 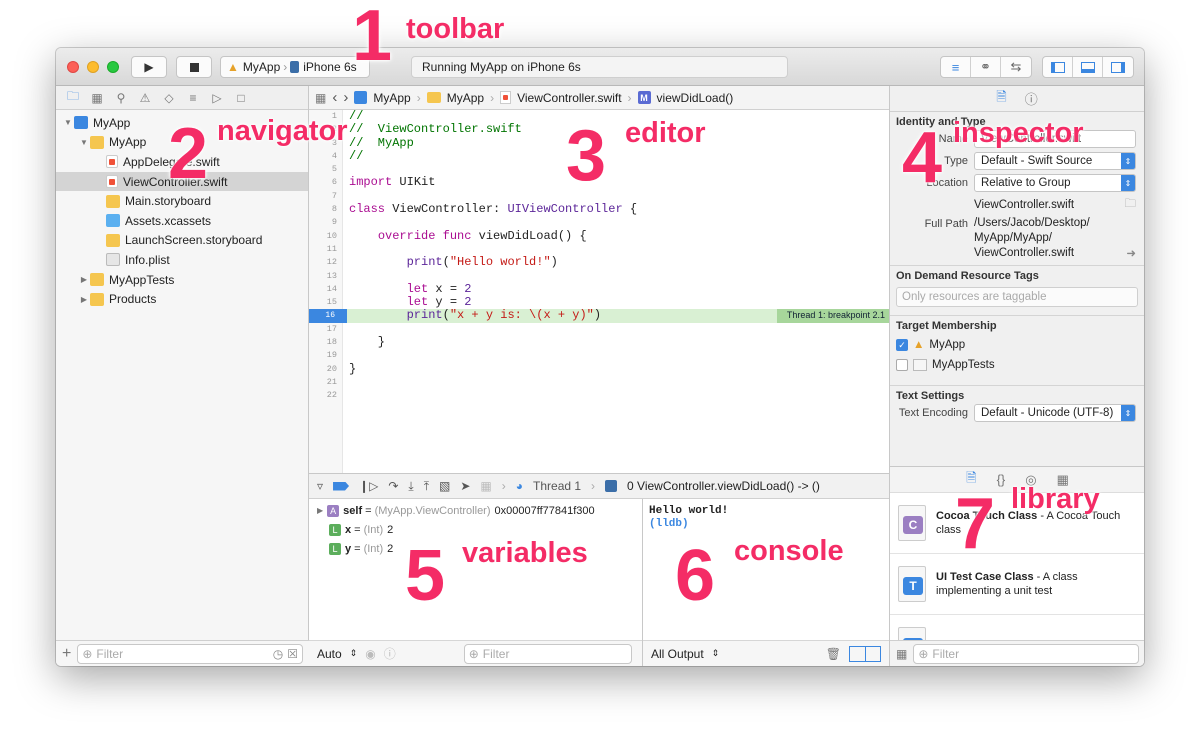 I want to click on tree-row: Info.plist, so click(x=182, y=260).